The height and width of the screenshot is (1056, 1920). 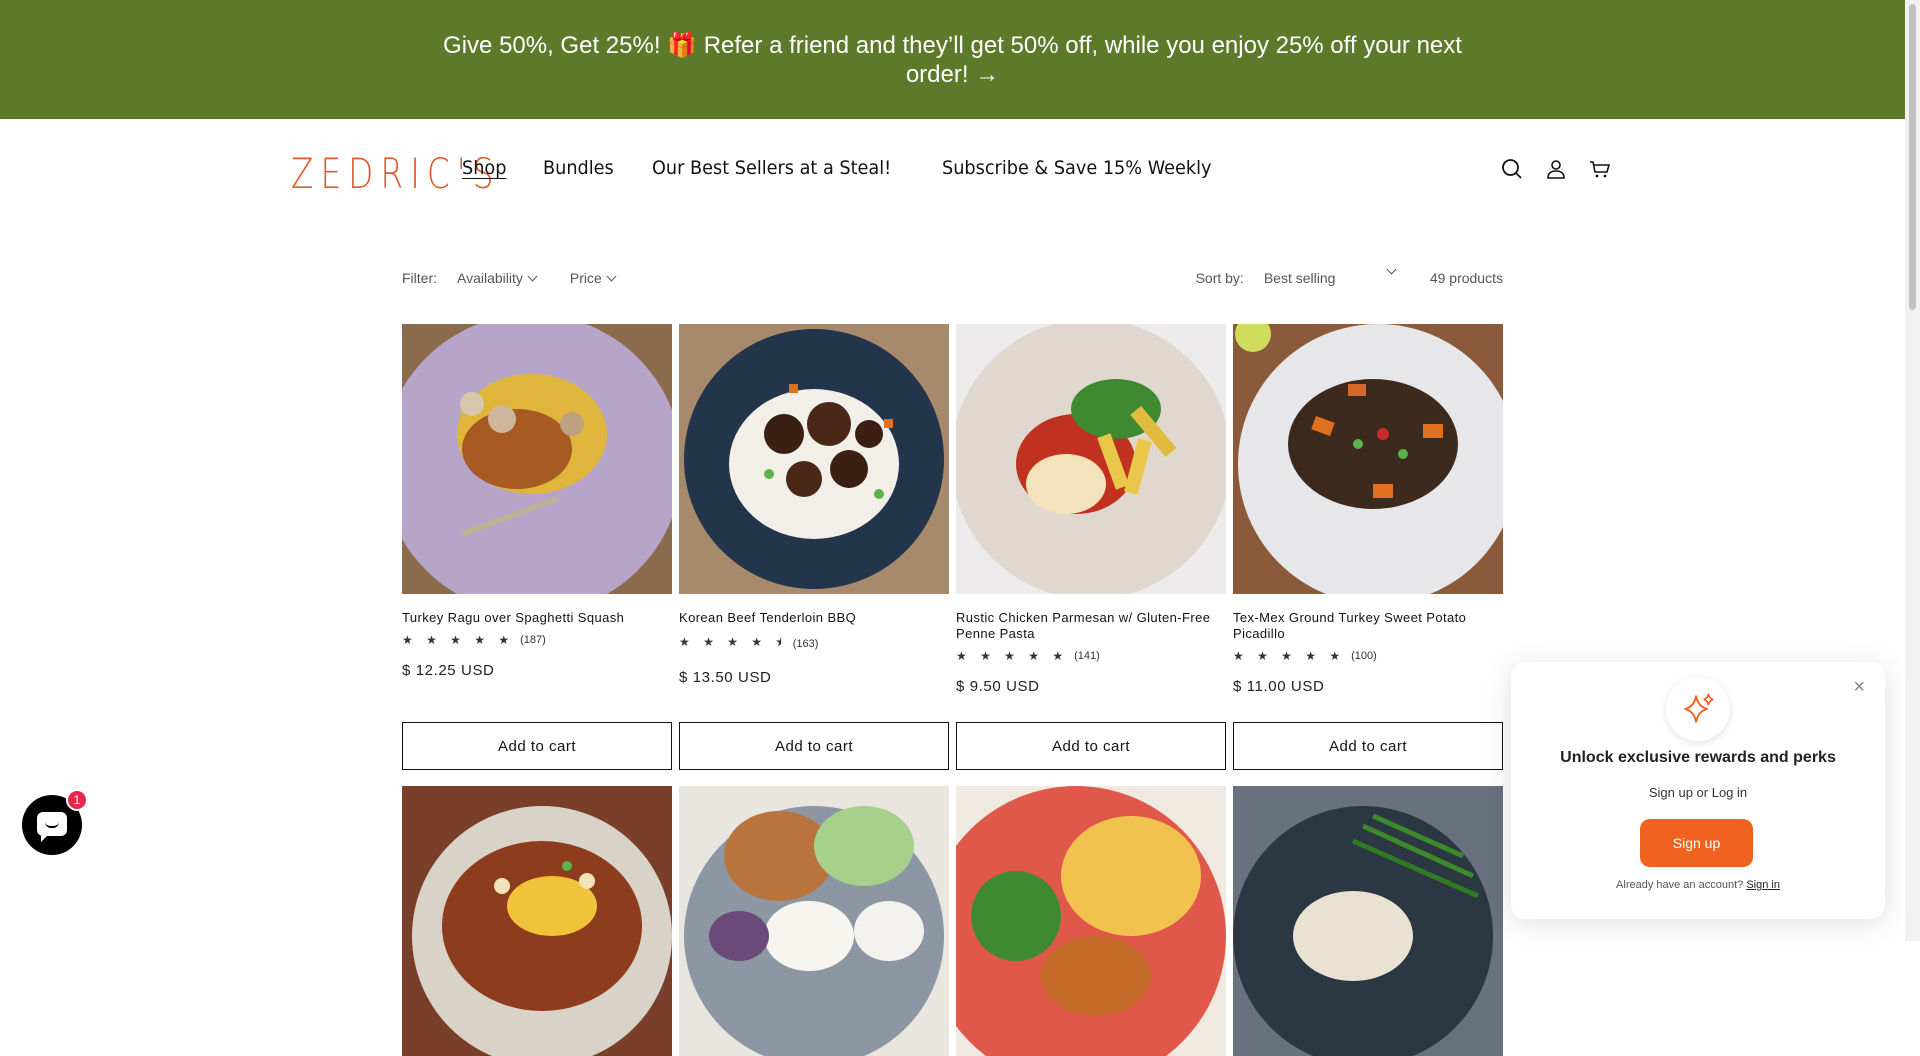 I want to click on popup-heading: Unlock exclusive rewards and perks, so click(x=1698, y=757).